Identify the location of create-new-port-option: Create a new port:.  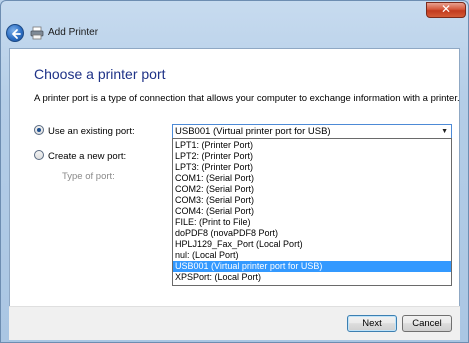
(80, 156).